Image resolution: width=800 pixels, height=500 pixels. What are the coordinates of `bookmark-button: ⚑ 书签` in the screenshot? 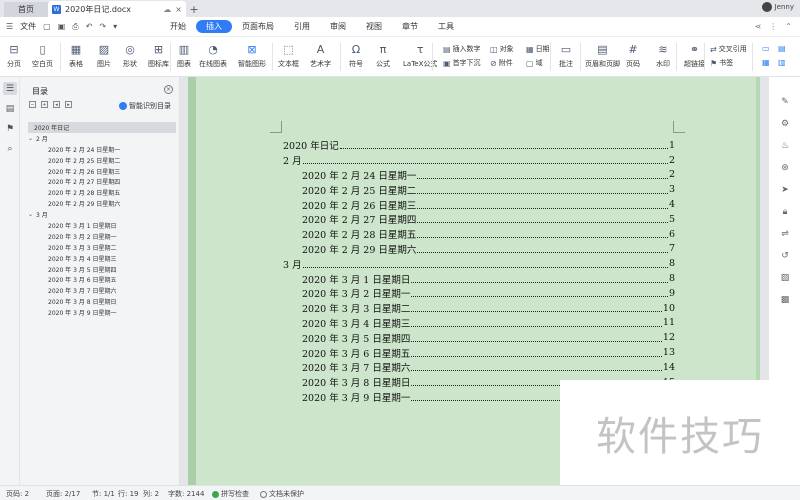 It's located at (721, 63).